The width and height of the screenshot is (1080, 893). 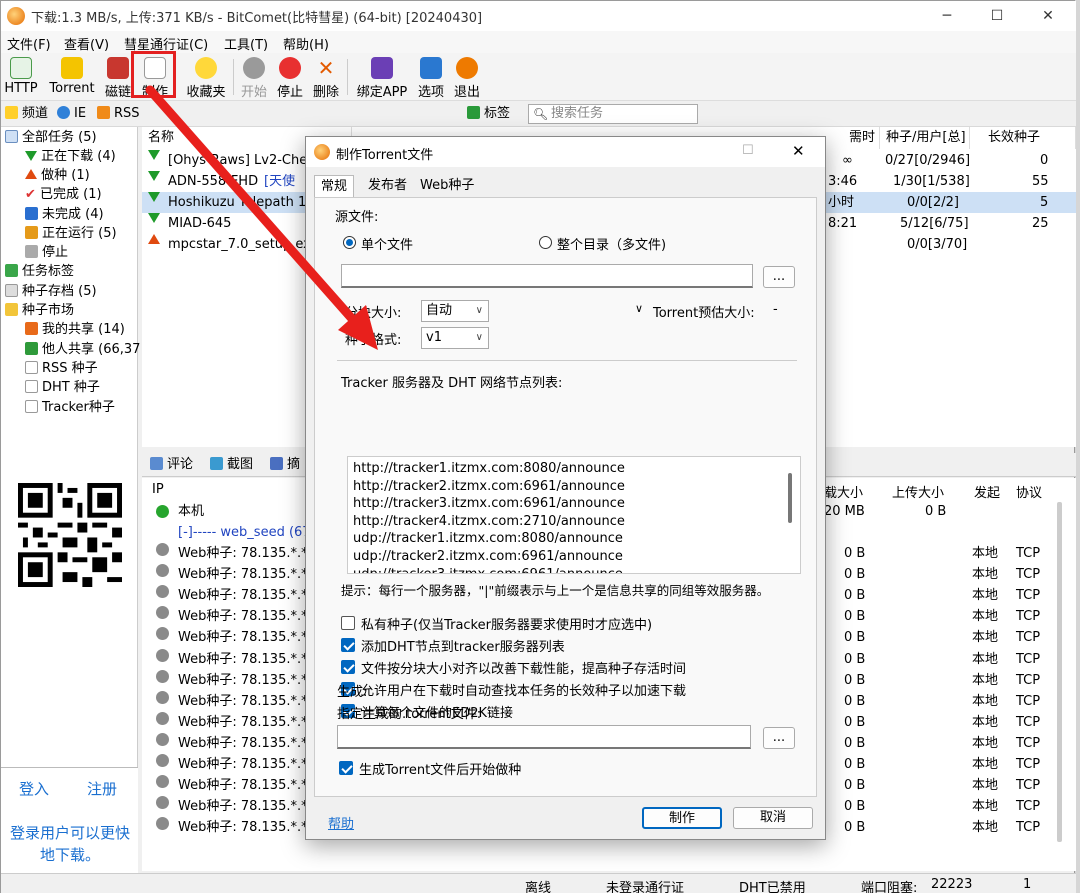 What do you see at coordinates (31, 232) in the screenshot?
I see `running-icon` at bounding box center [31, 232].